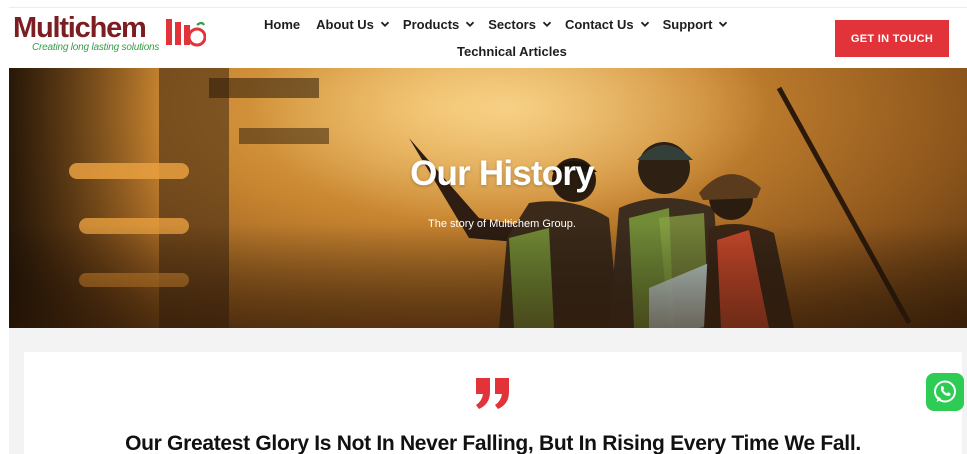  I want to click on nav-home: Home, so click(282, 24).